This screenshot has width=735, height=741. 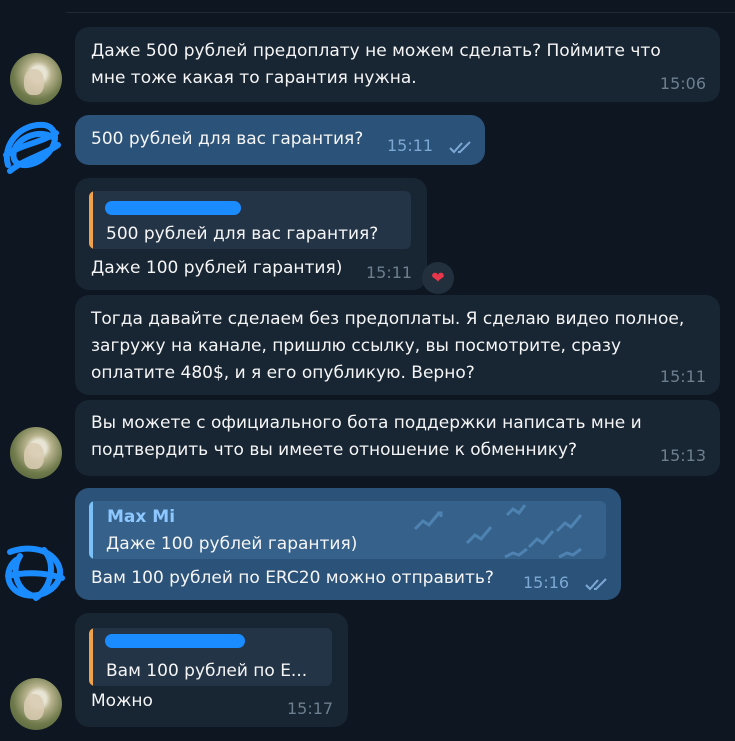 What do you see at coordinates (141, 517) in the screenshot?
I see `quote-author: Max Mi` at bounding box center [141, 517].